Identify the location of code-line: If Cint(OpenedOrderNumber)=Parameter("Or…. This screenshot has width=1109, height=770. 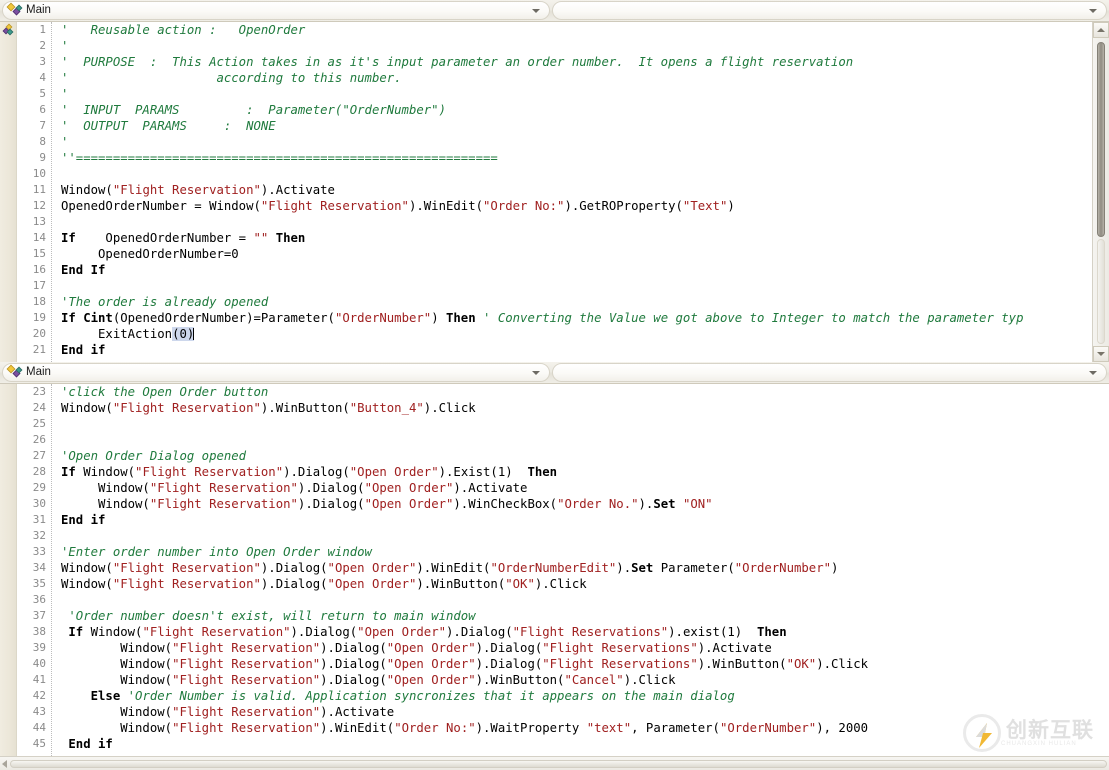
(585, 318).